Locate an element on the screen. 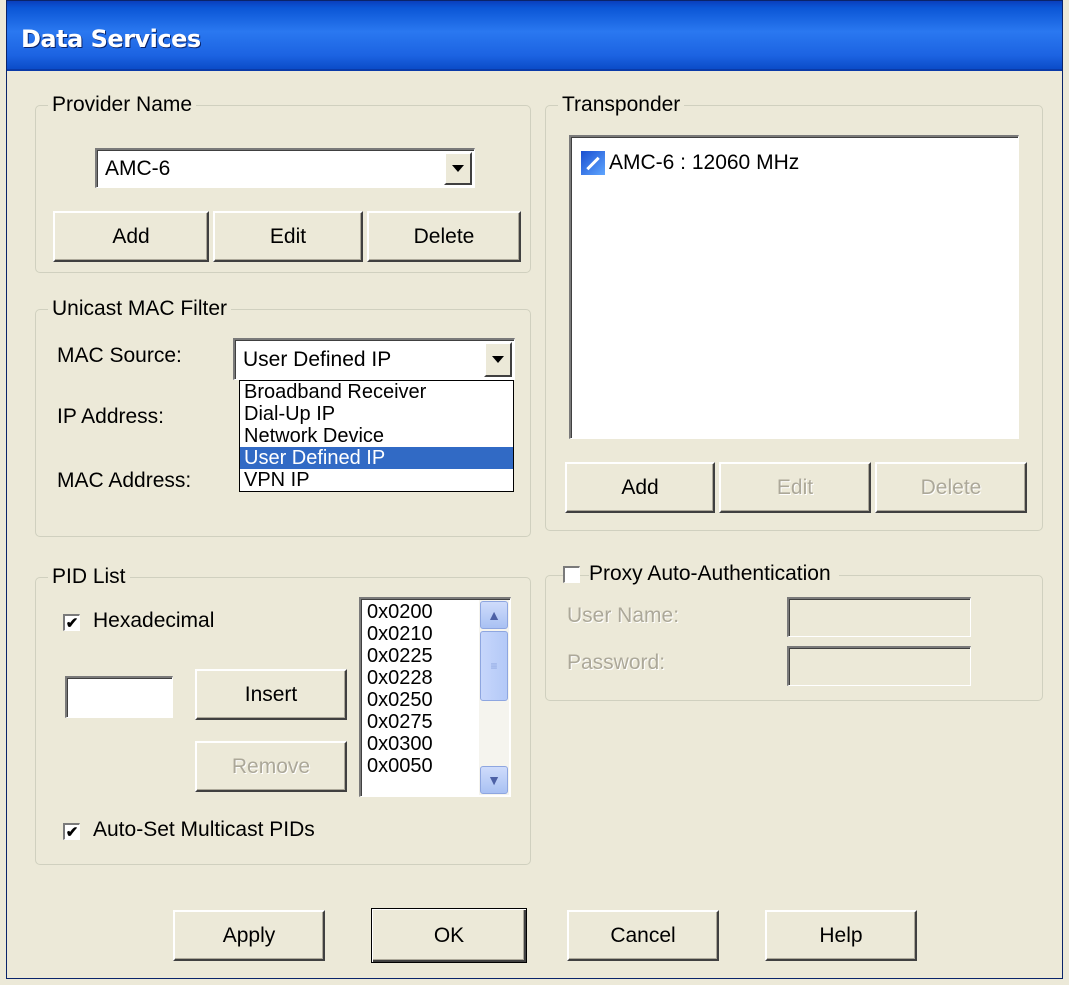 Image resolution: width=1069 pixels, height=985 pixels. provider-name-legend: Provider Name is located at coordinates (122, 105).